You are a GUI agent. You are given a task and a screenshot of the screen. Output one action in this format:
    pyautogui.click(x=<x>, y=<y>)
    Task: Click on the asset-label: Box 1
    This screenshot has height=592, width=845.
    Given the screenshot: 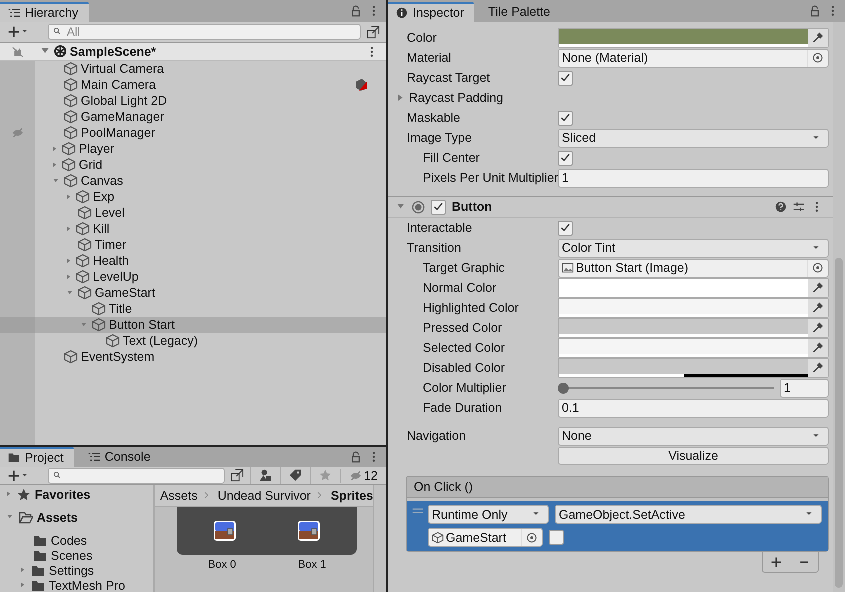 What is the action you would take?
    pyautogui.click(x=312, y=565)
    